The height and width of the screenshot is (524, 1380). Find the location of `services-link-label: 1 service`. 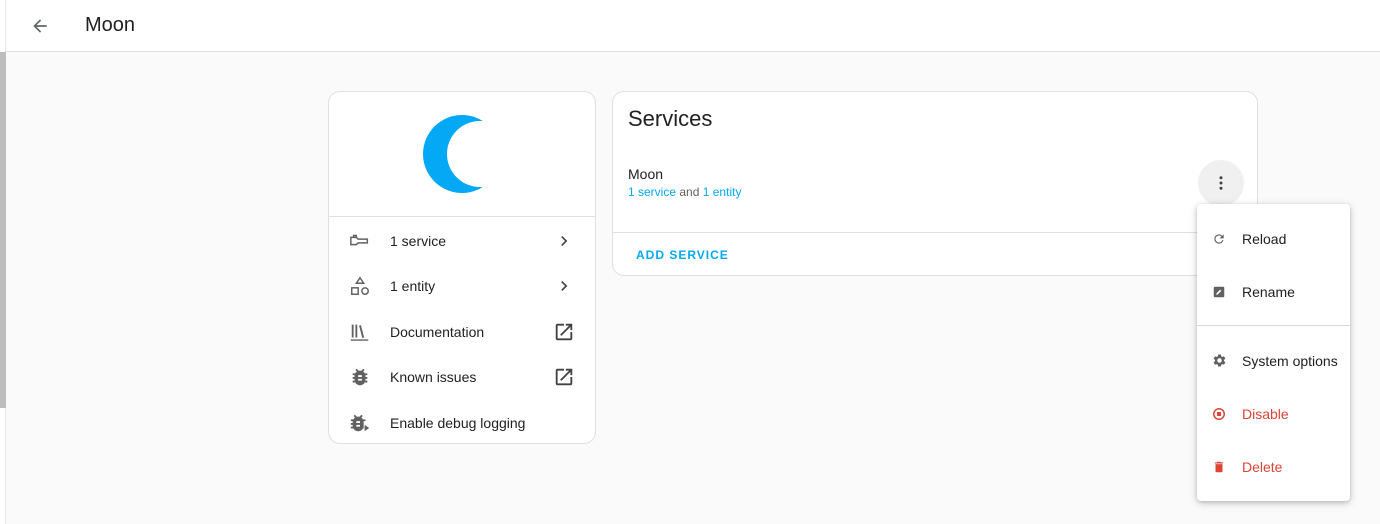

services-link-label: 1 service is located at coordinates (418, 240).